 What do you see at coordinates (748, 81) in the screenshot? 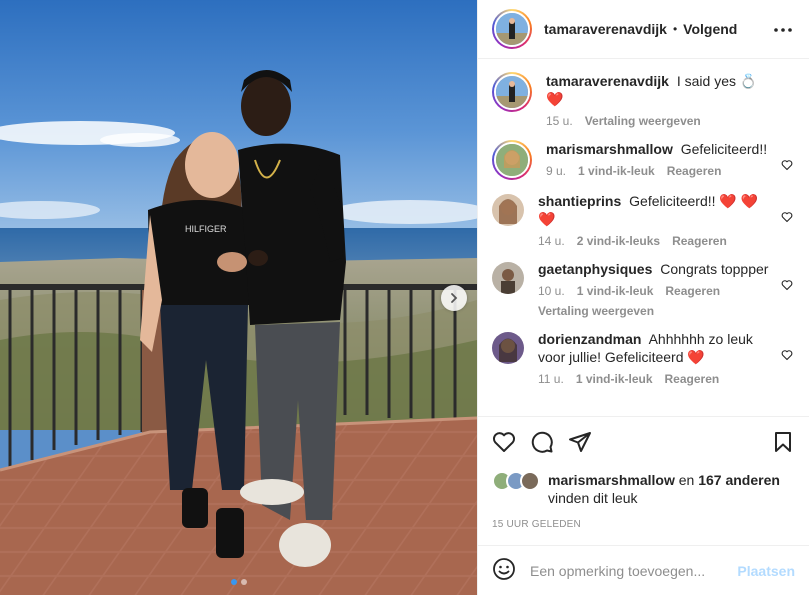
I see `ring-emoji: 💍` at bounding box center [748, 81].